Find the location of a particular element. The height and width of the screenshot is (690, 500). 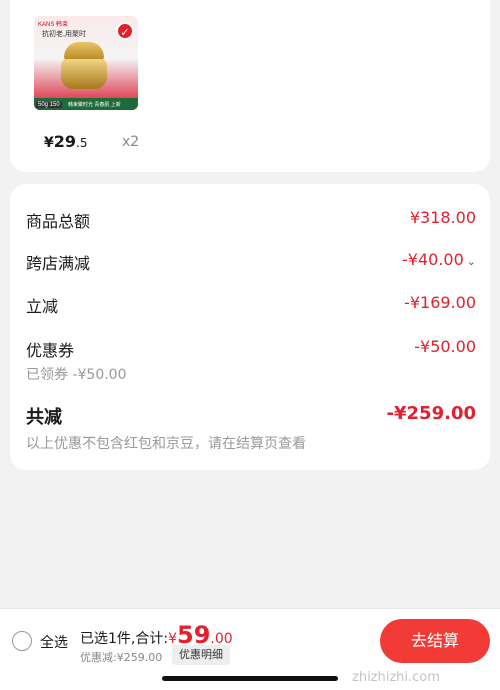

summary-label-coupon: 优惠券 is located at coordinates (50, 350).